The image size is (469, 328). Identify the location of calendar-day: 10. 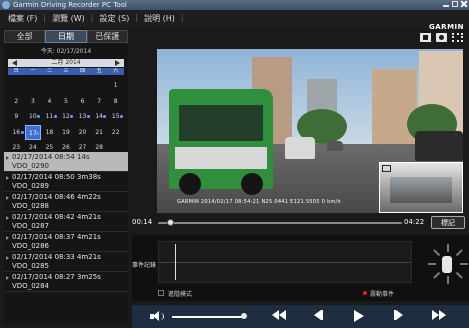
(33, 117).